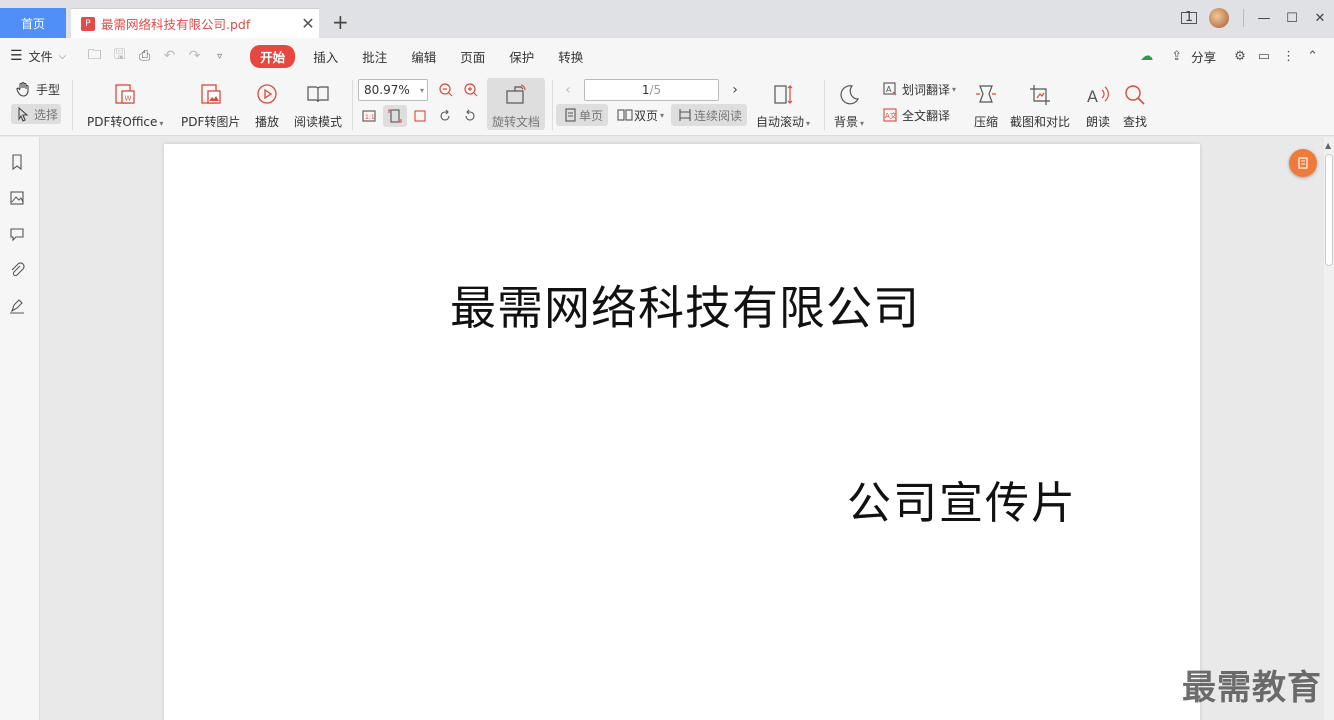 The image size is (1334, 720). What do you see at coordinates (17, 198) in the screenshot?
I see `thumbnail-icon` at bounding box center [17, 198].